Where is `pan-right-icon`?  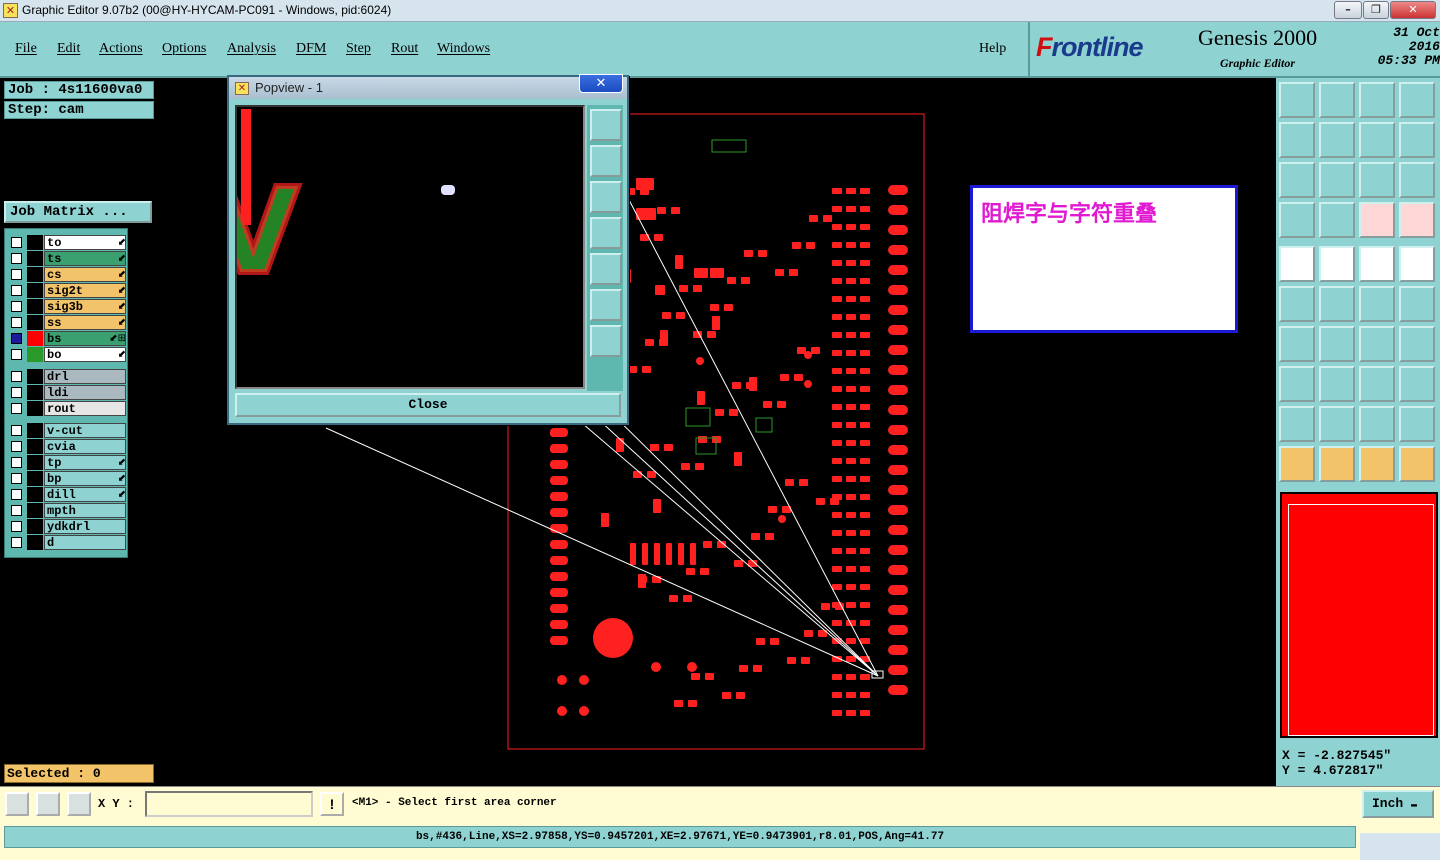 pan-right-icon is located at coordinates (1297, 464).